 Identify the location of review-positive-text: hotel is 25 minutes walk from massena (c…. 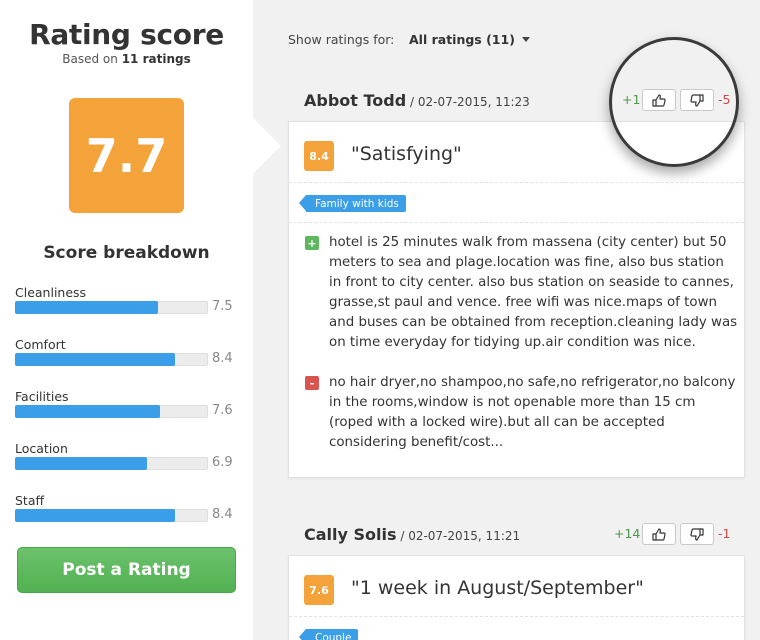
(533, 292).